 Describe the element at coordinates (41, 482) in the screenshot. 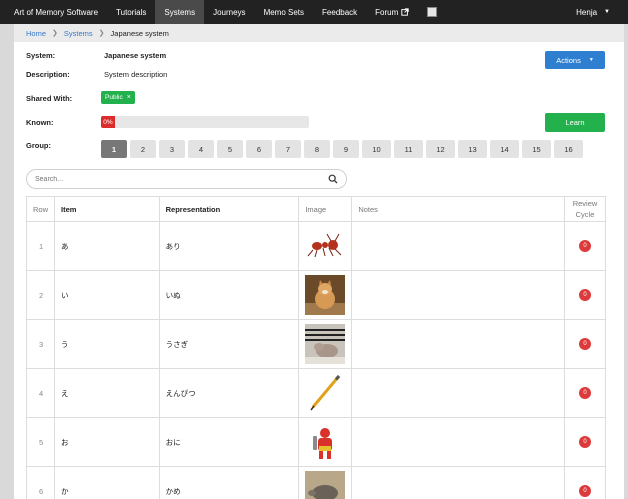

I see `row-number: 6` at that location.